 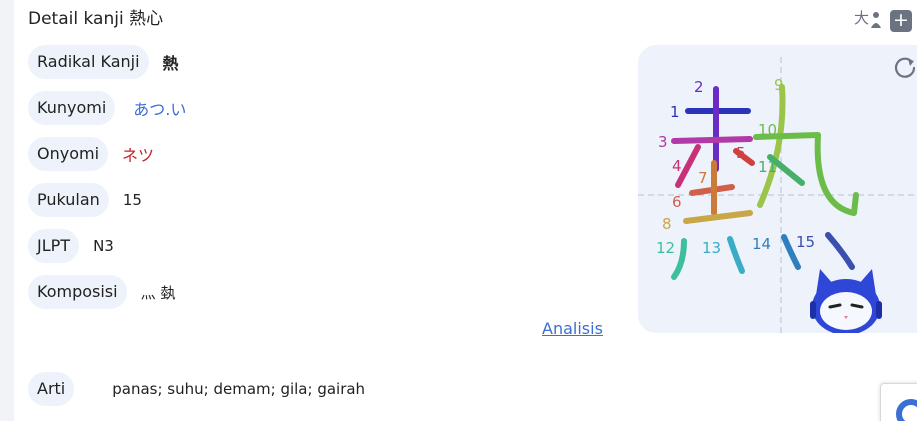 I want to click on label-pukulan: Pukulan, so click(x=68, y=200).